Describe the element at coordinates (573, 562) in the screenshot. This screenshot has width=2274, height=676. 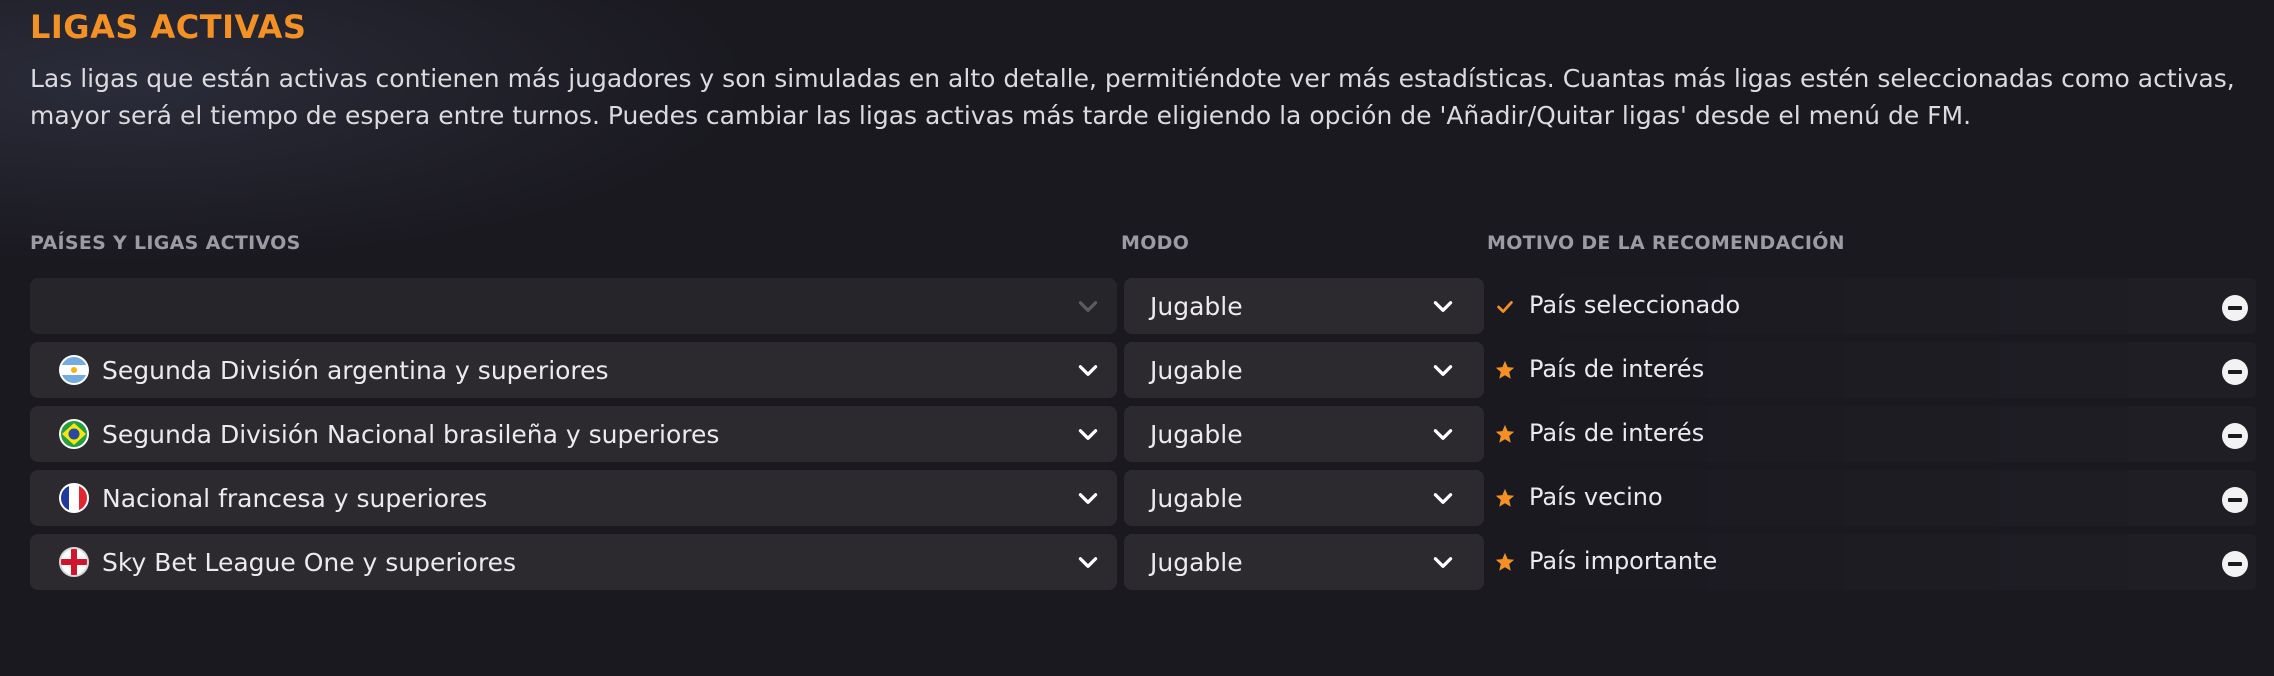
I see `league-dropdown: Sky Bet League One y superiores` at that location.